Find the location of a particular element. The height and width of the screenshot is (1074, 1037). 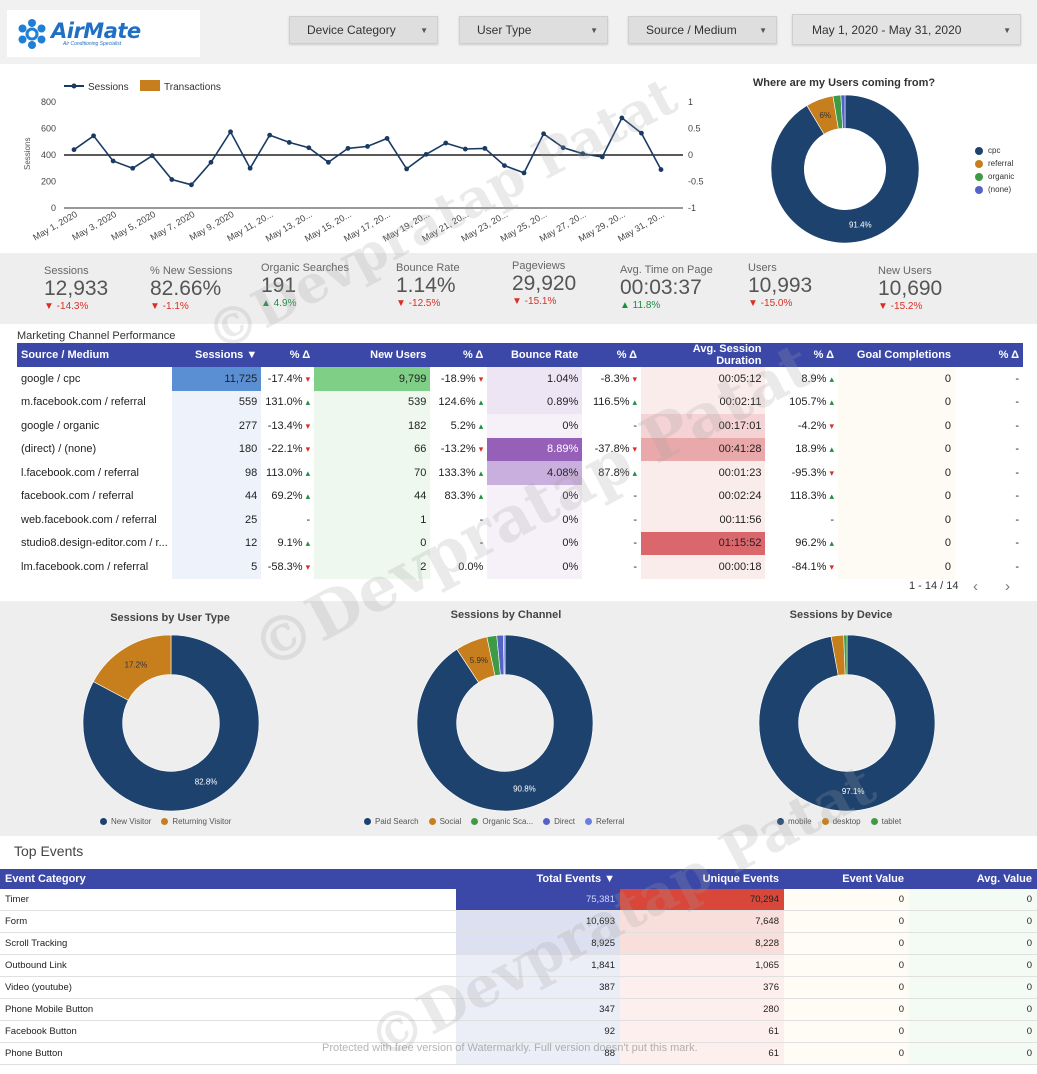

table-cell: -8.3% ▾ is located at coordinates (619, 378).